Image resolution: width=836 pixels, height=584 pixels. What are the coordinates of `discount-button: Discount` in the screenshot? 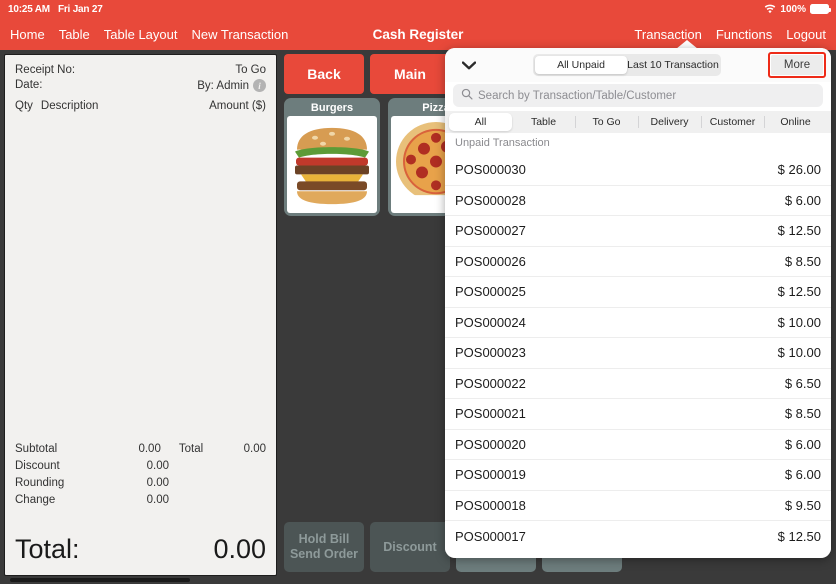 It's located at (410, 547).